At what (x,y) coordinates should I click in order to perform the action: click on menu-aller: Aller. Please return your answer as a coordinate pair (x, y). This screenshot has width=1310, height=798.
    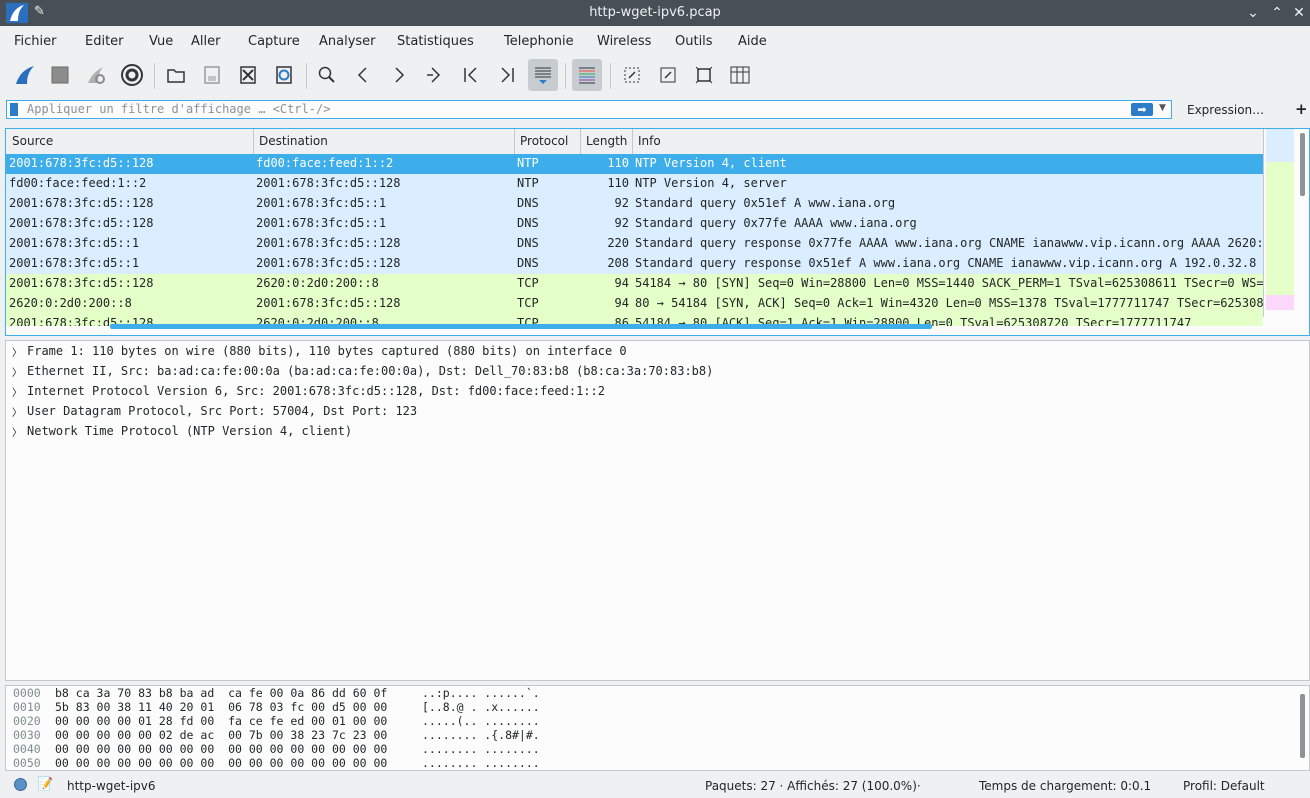
    Looking at the image, I should click on (205, 41).